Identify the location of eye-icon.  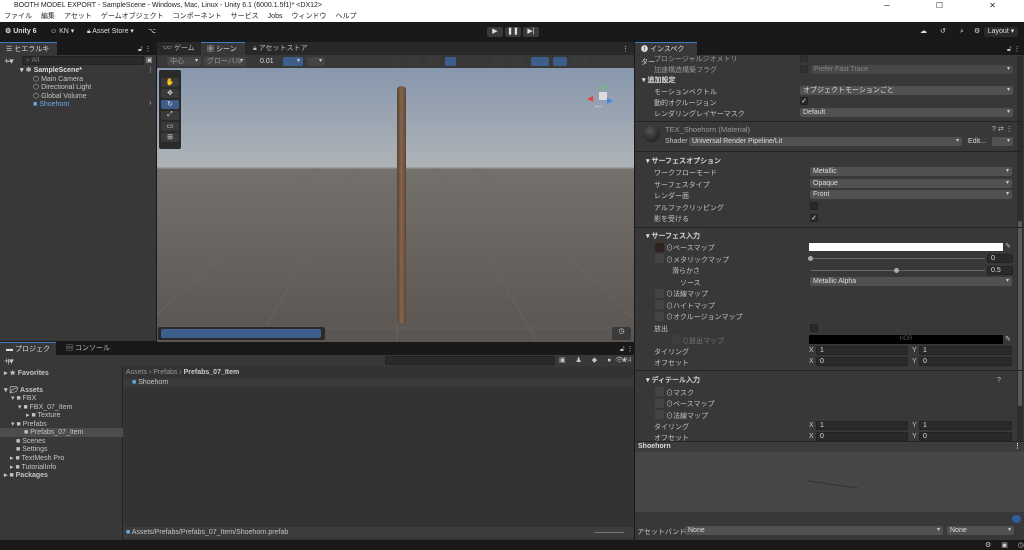
(560, 61).